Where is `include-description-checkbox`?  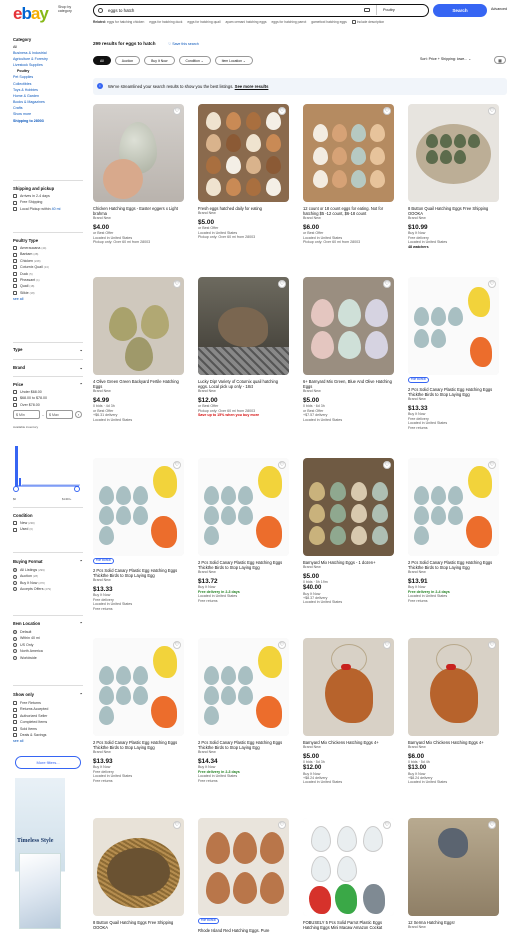
include-description-checkbox is located at coordinates (353, 22).